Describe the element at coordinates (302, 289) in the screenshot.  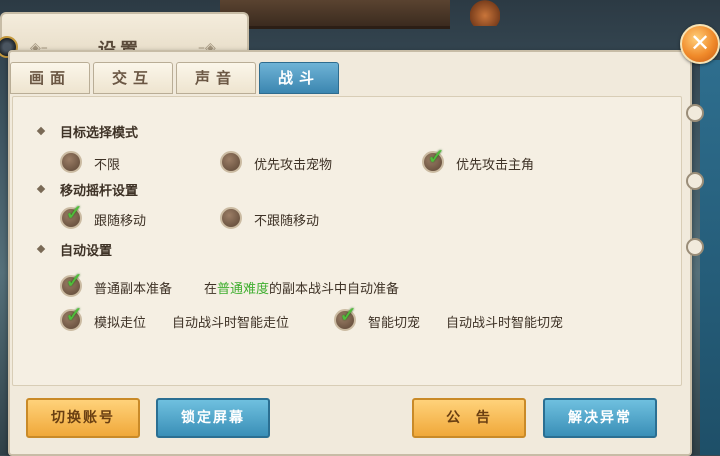
I see `option-description: 在普通难度的副本战斗中自动准备` at that location.